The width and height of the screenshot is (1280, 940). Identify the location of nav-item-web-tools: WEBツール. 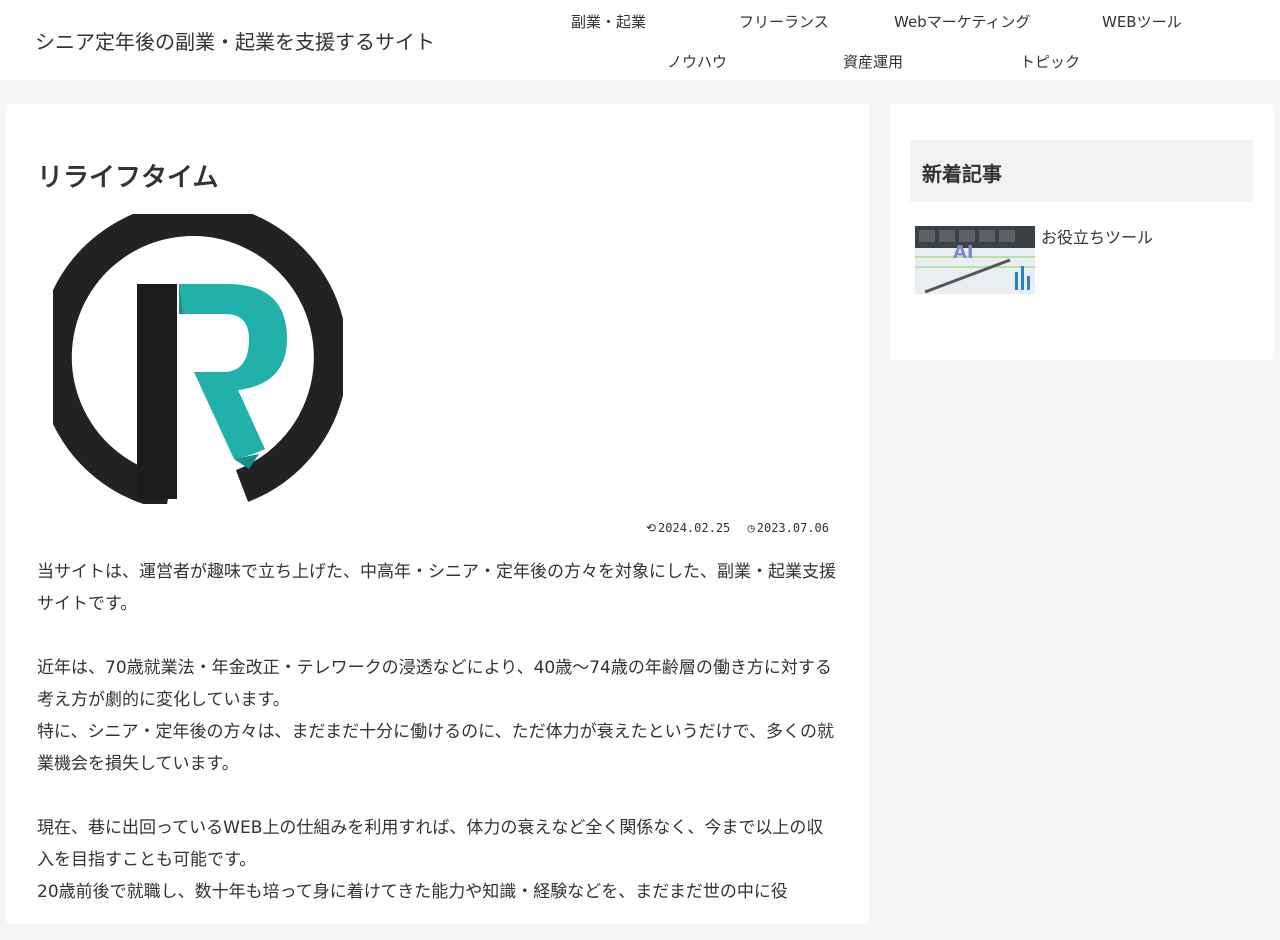
(1142, 21).